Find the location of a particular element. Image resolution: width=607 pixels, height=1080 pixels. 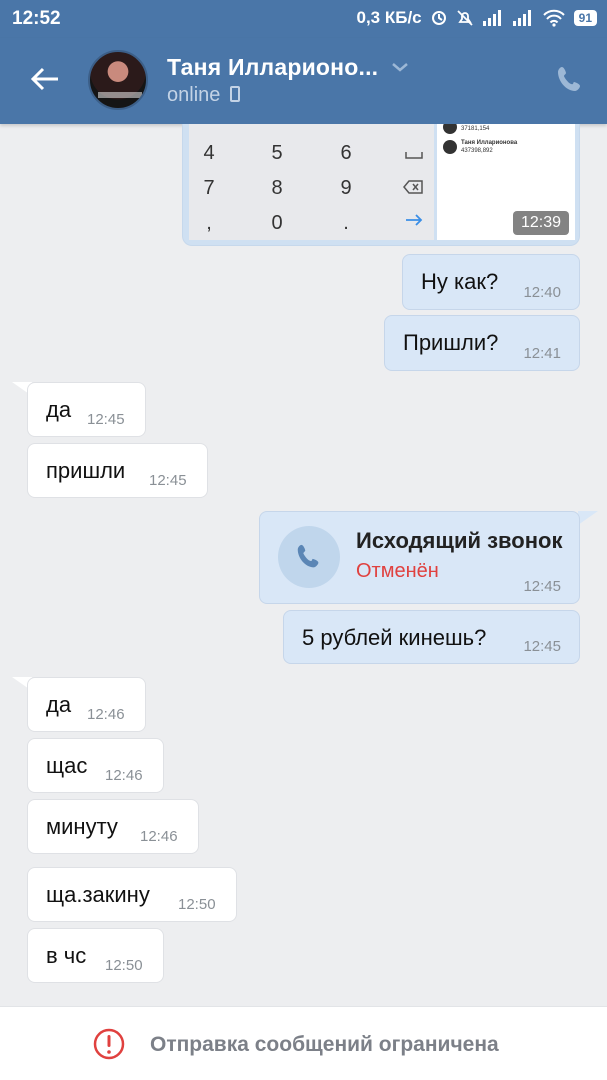

message-incoming: да 12:46 is located at coordinates (86, 704).